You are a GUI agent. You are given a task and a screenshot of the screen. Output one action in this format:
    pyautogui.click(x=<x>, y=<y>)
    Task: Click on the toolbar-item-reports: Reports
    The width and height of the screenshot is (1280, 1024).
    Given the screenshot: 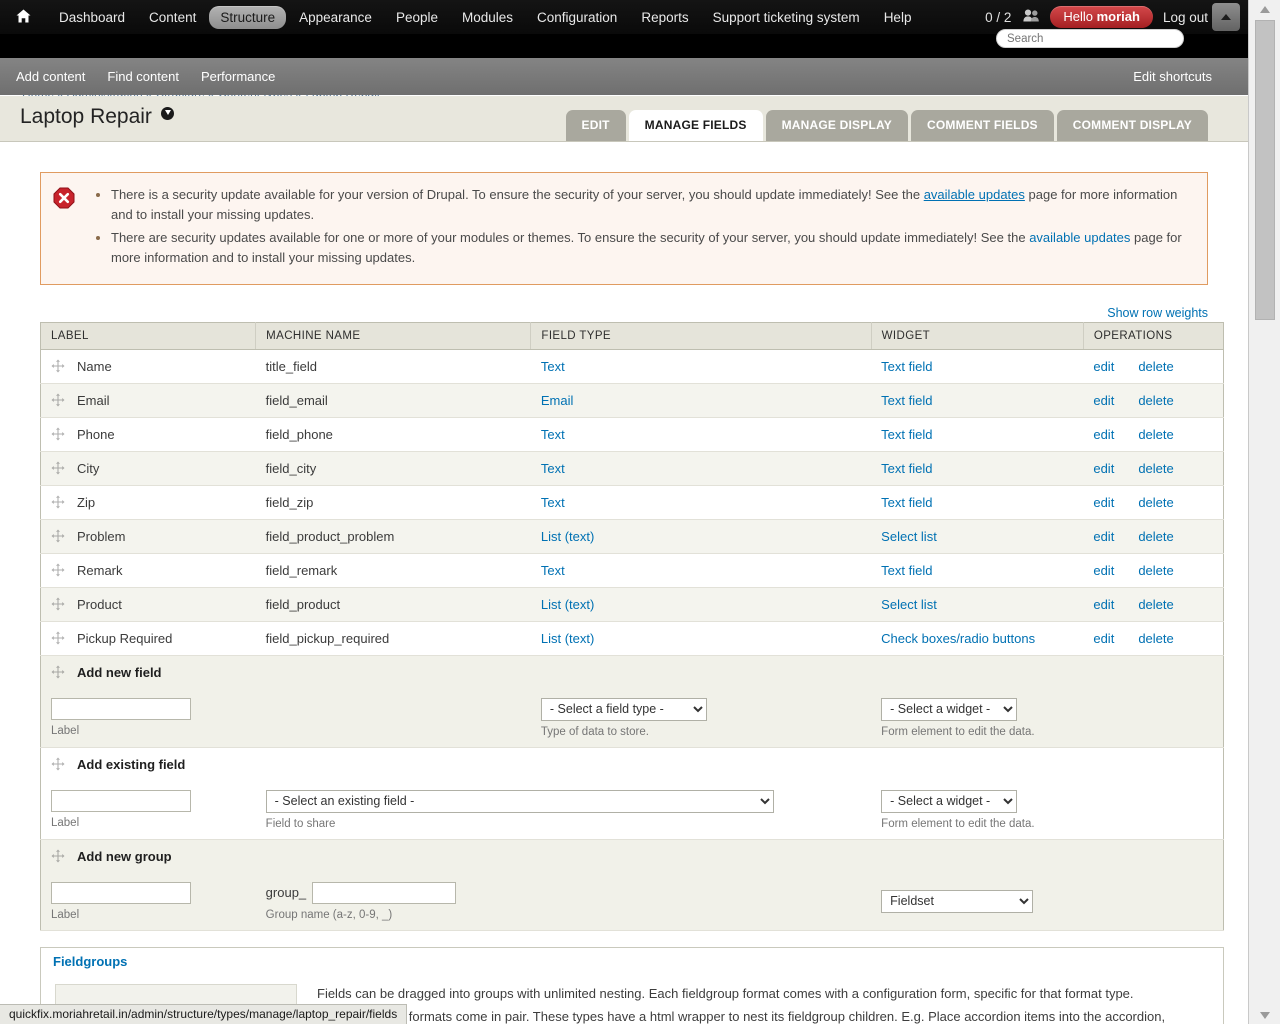 What is the action you would take?
    pyautogui.click(x=664, y=17)
    